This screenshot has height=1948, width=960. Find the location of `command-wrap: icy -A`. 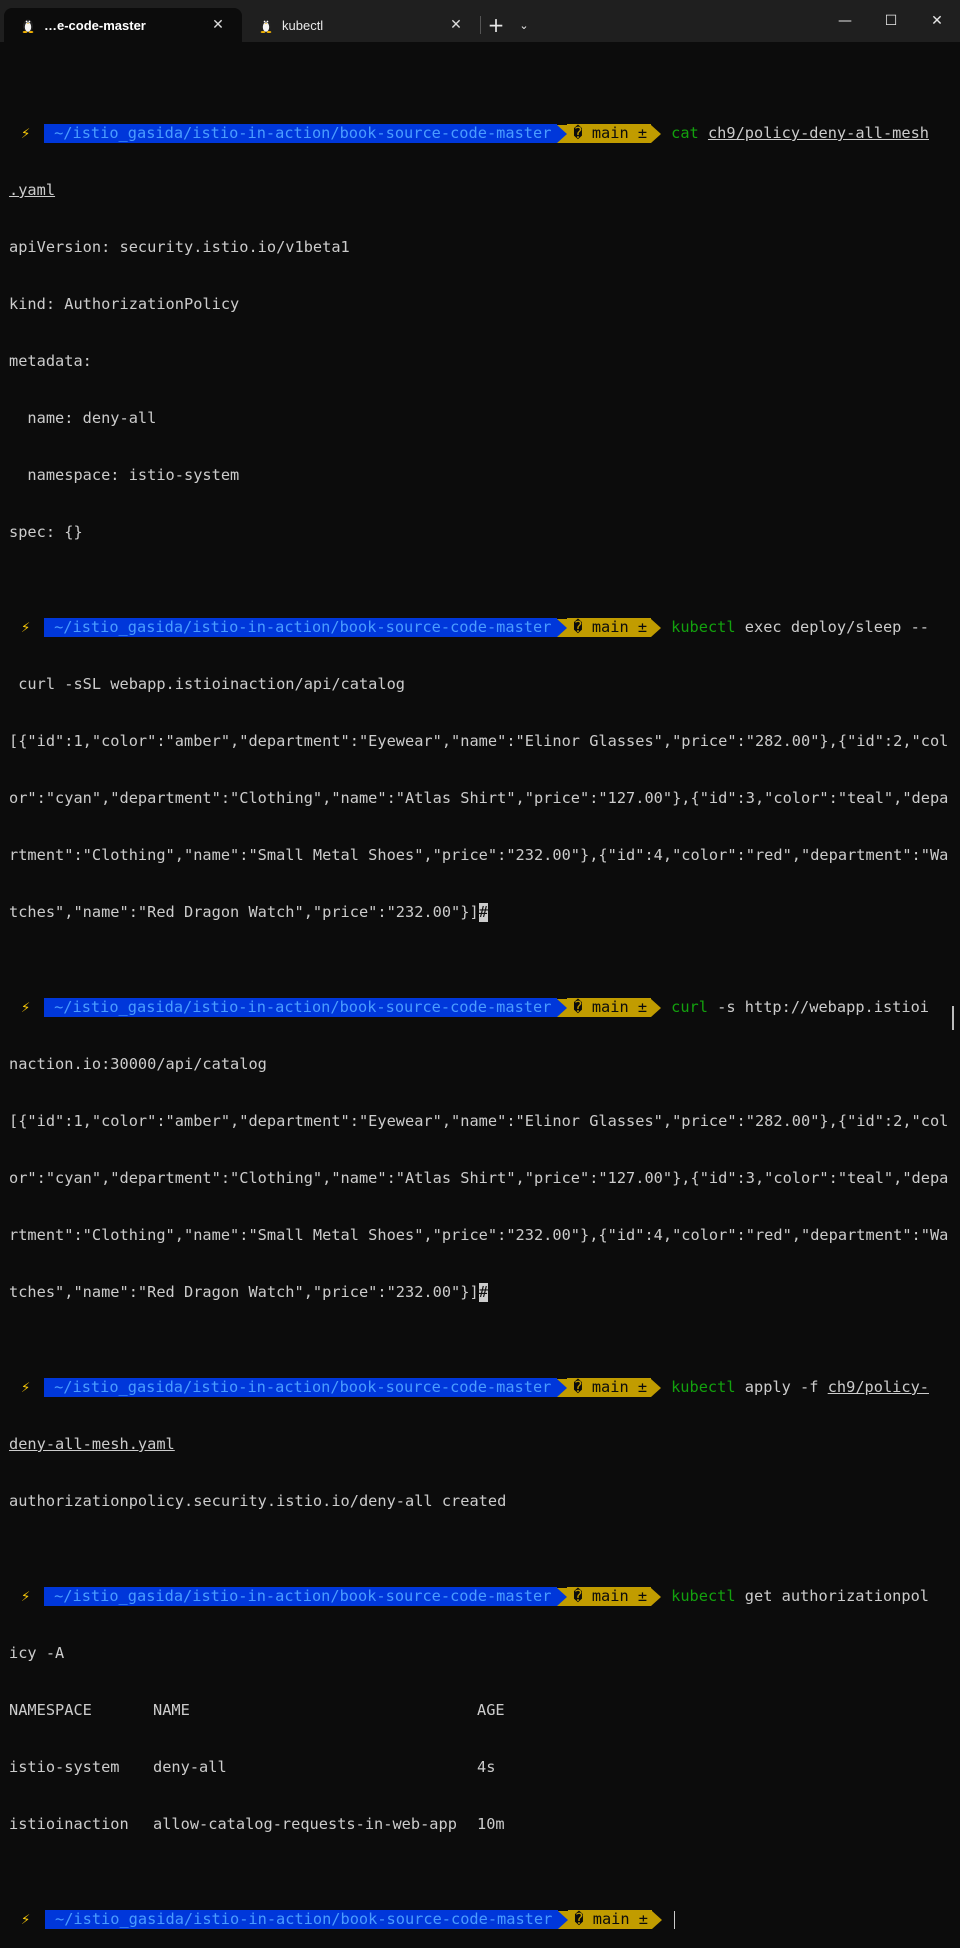

command-wrap: icy -A is located at coordinates (37, 1653).